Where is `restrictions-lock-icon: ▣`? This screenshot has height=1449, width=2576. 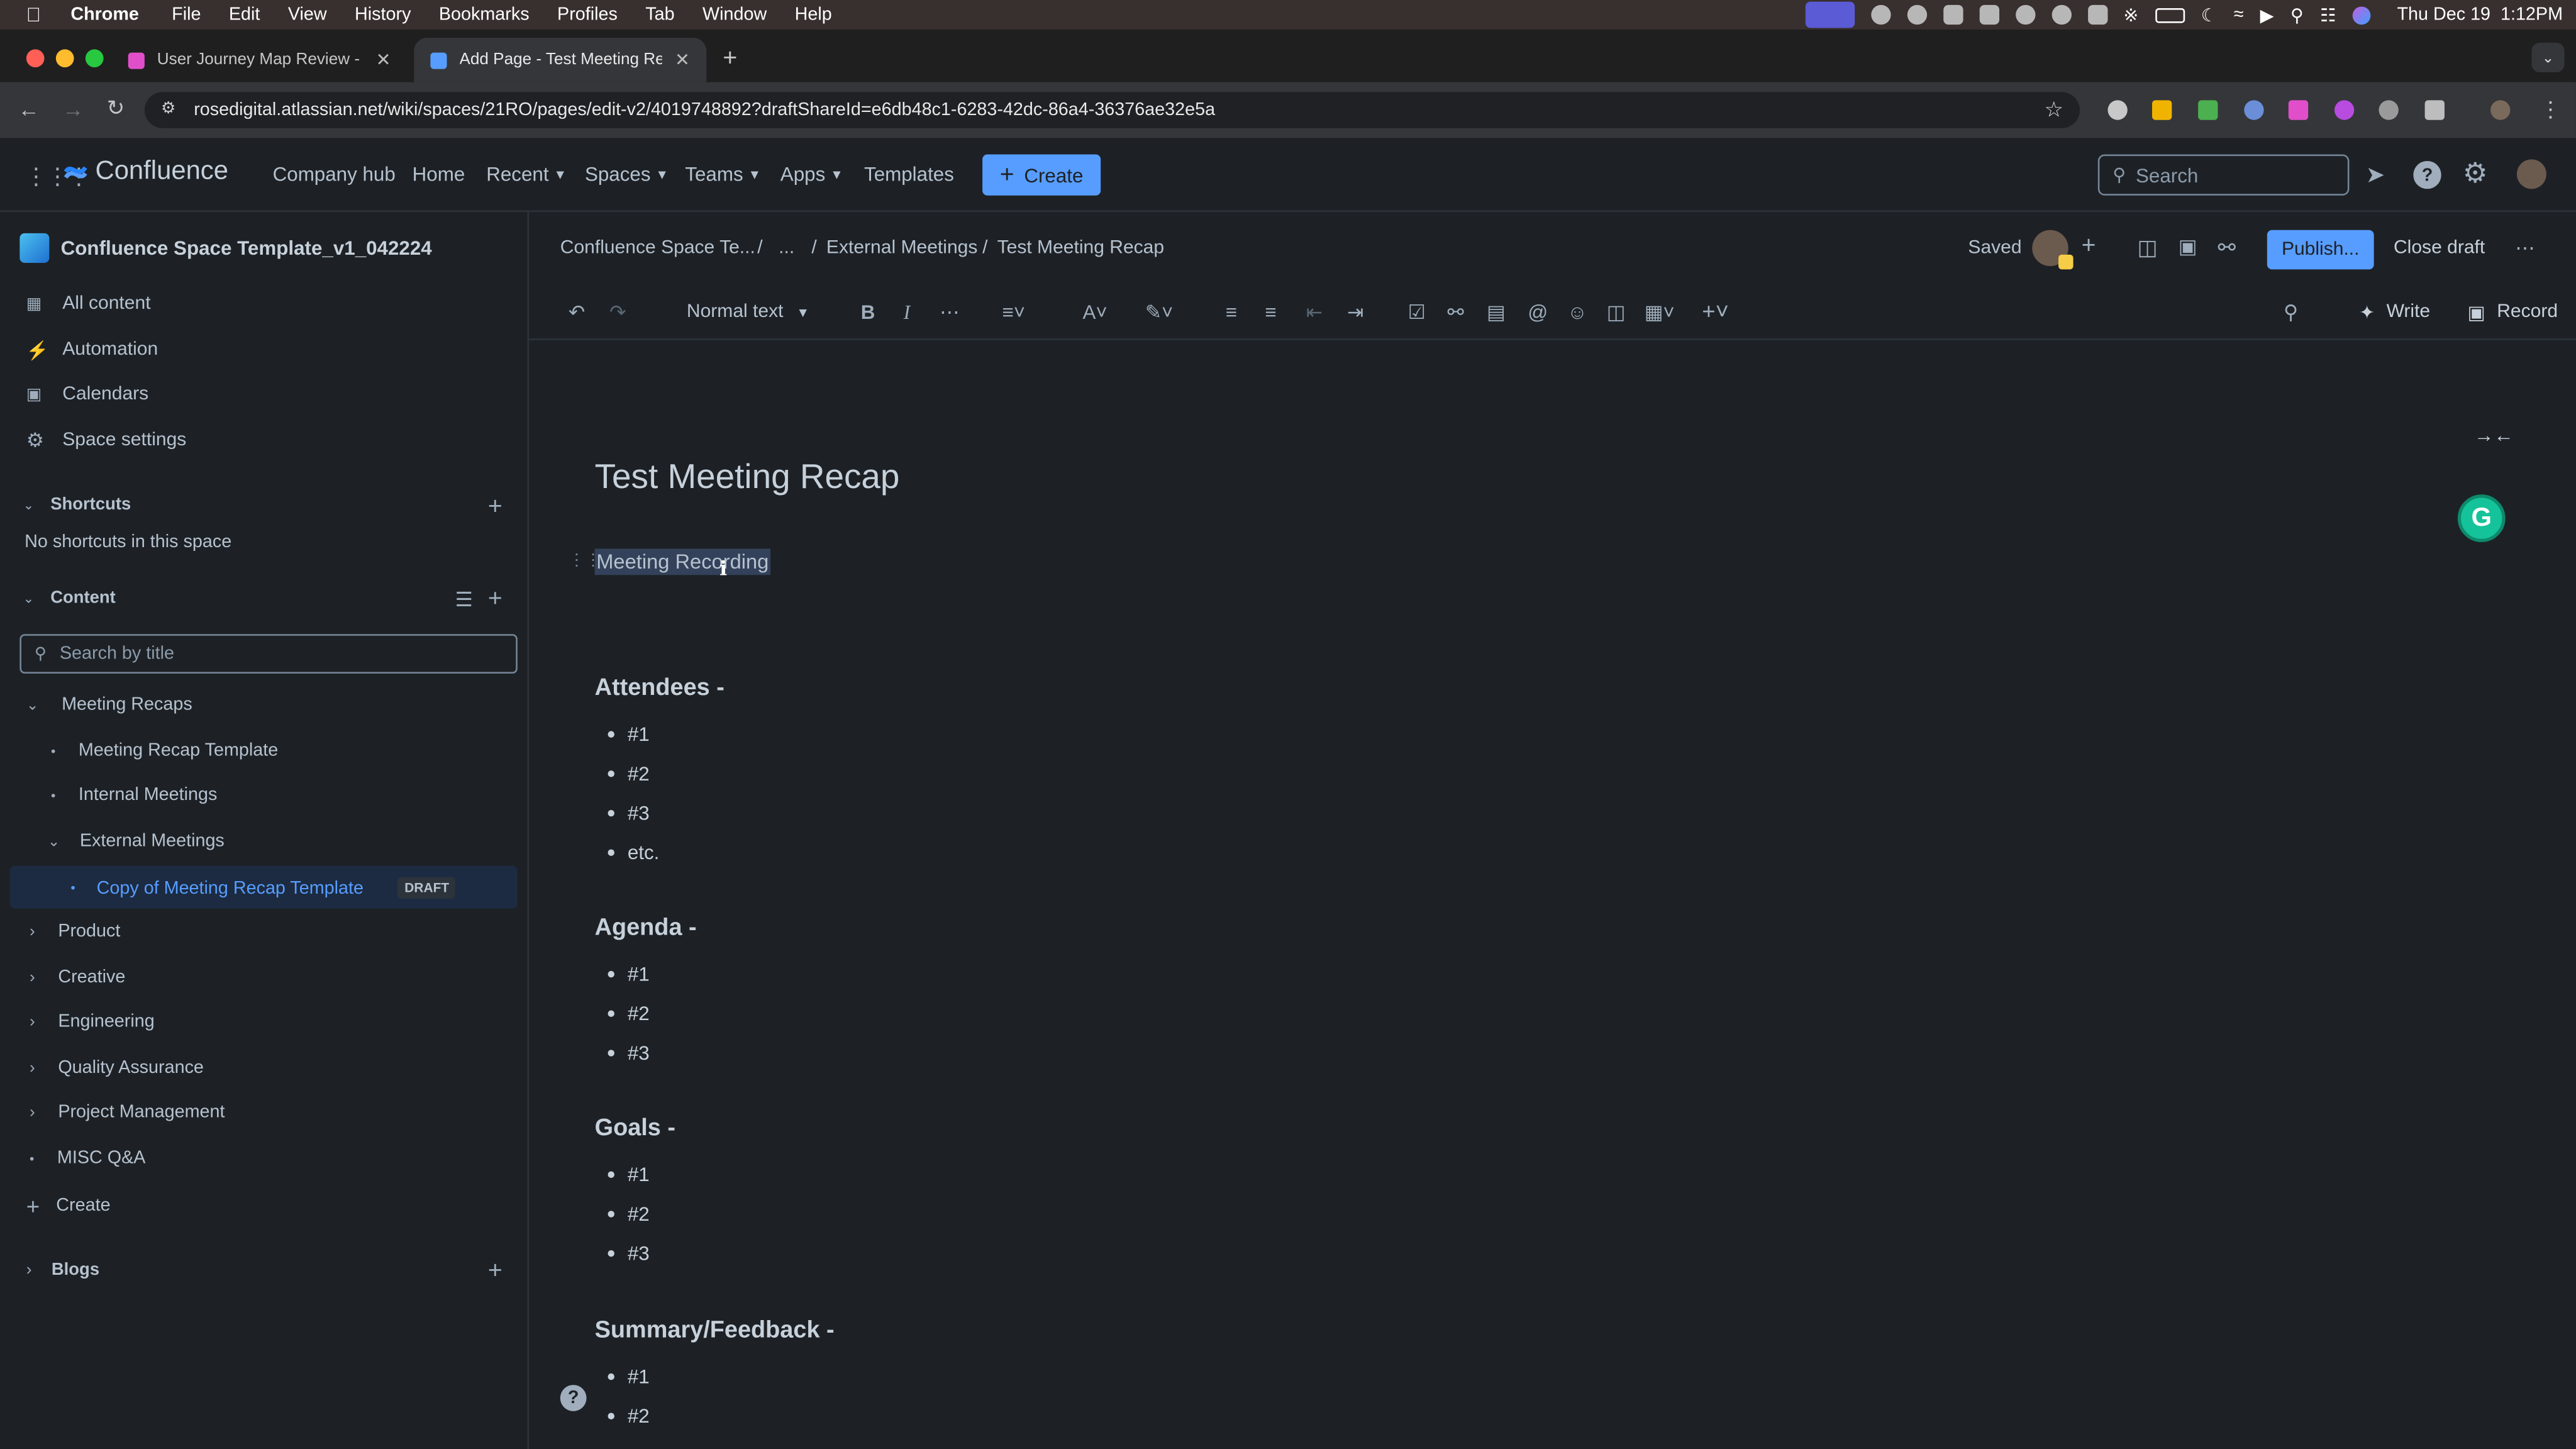 restrictions-lock-icon: ▣ is located at coordinates (2188, 246).